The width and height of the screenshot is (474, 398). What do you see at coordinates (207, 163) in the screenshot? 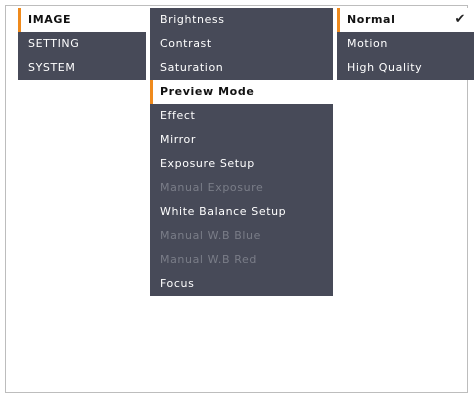
I see `submenu-item-label: Exposure Setup` at bounding box center [207, 163].